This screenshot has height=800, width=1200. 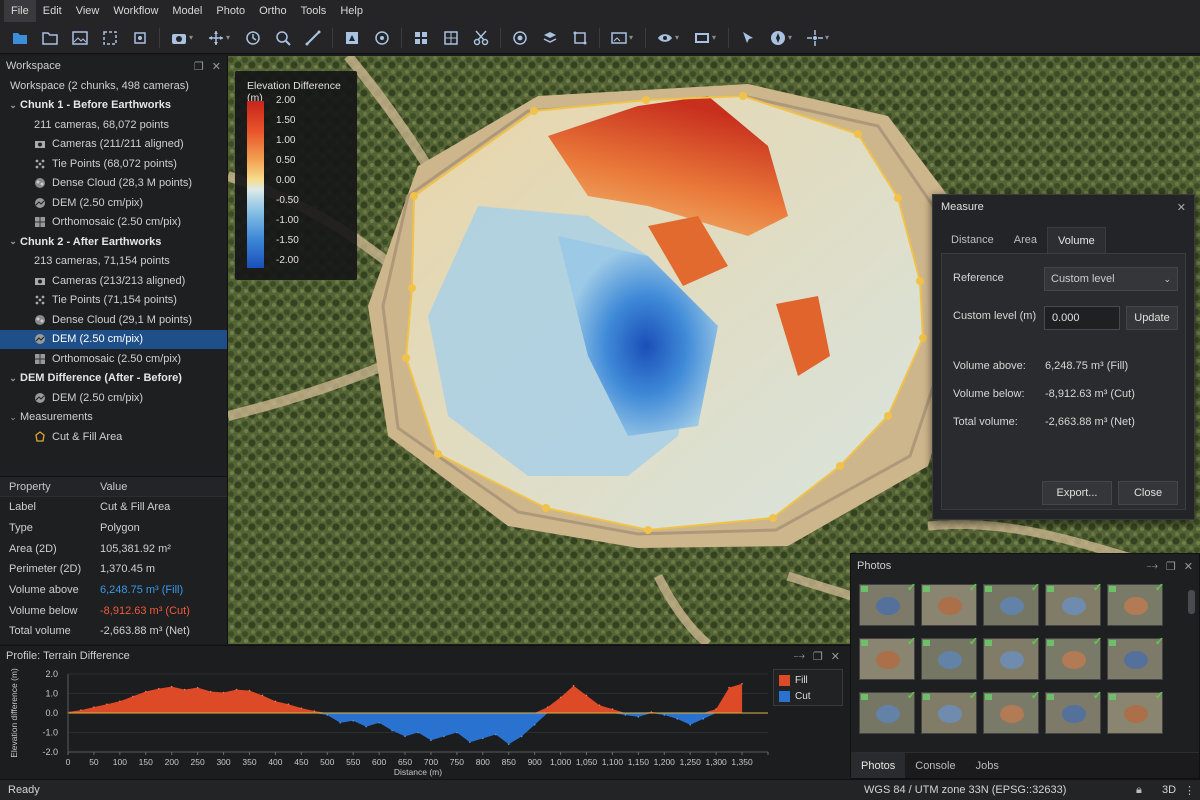 I want to click on property-row: Total volume -2,663.88 m³ (Net), so click(x=113, y=631).